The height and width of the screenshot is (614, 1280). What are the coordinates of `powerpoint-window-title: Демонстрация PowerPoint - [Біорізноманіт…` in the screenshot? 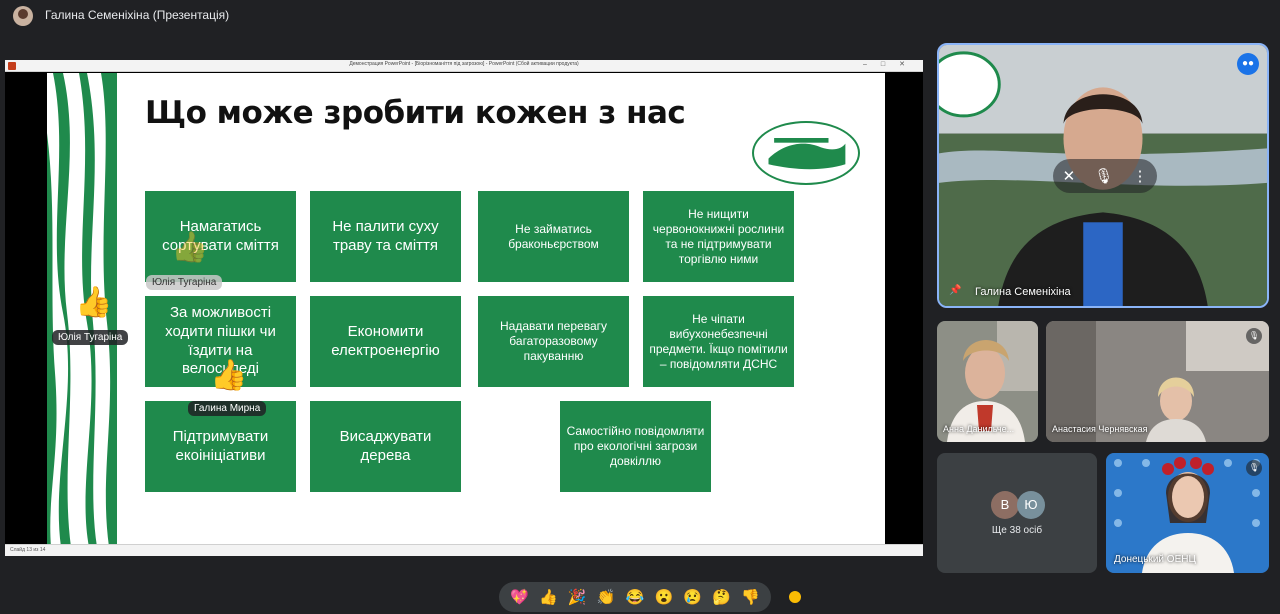 It's located at (464, 64).